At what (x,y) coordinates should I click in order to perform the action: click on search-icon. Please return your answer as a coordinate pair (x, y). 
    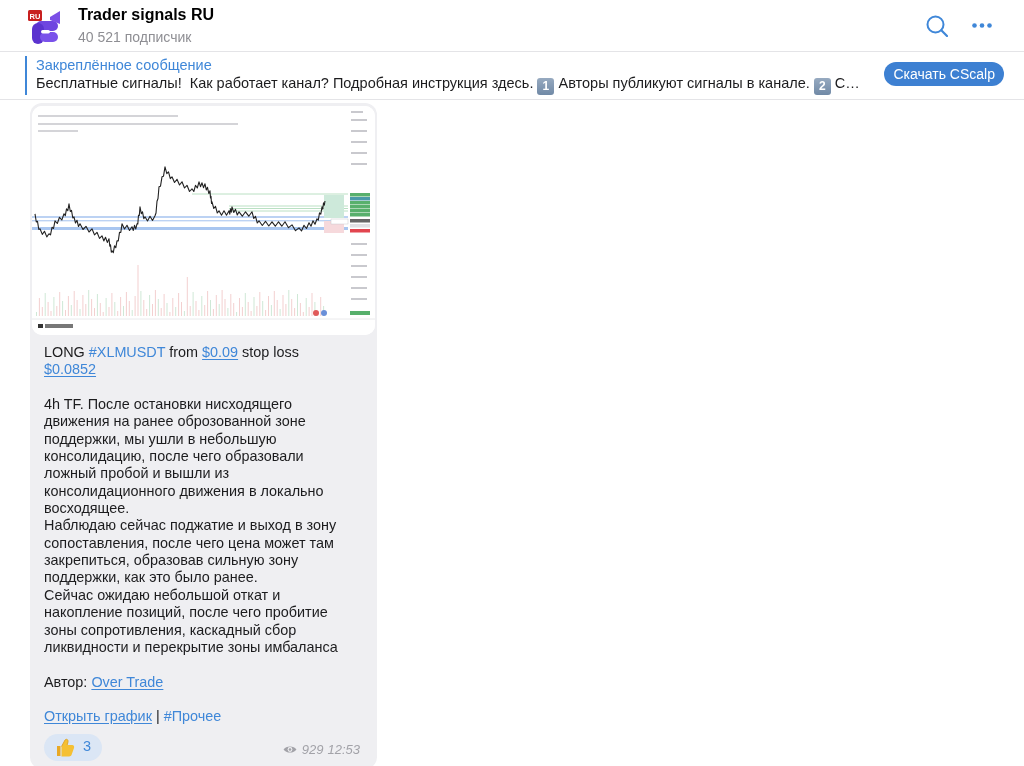
    Looking at the image, I should click on (937, 25).